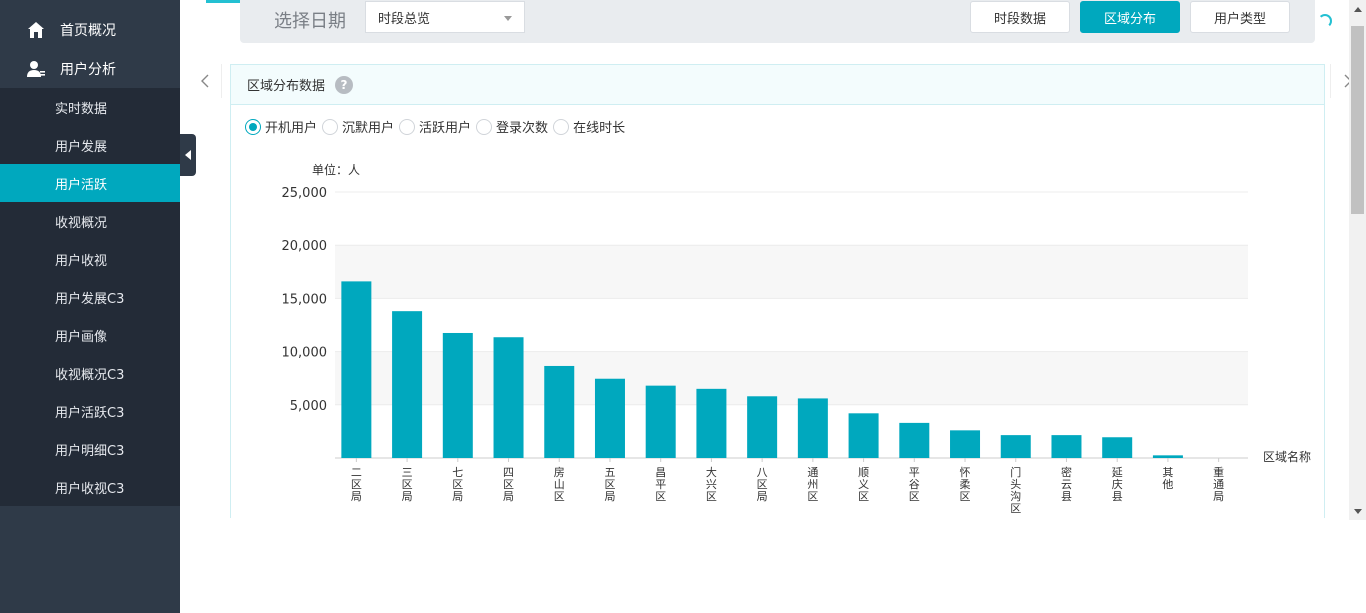 Image resolution: width=1366 pixels, height=613 pixels. I want to click on y-tick-label: 10,000, so click(305, 353).